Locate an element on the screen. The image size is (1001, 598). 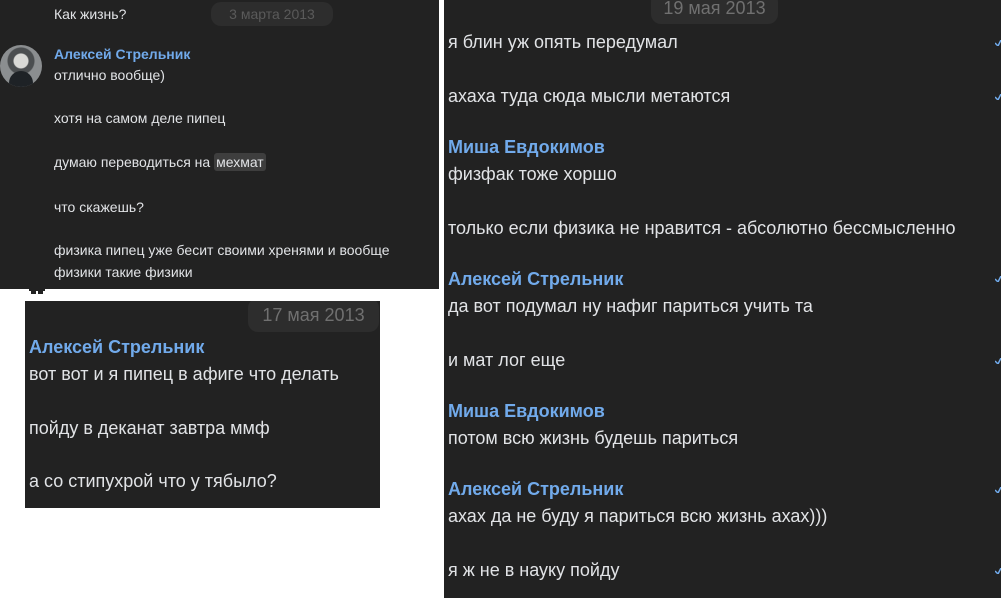
message-text: физики такие физики is located at coordinates (123, 272).